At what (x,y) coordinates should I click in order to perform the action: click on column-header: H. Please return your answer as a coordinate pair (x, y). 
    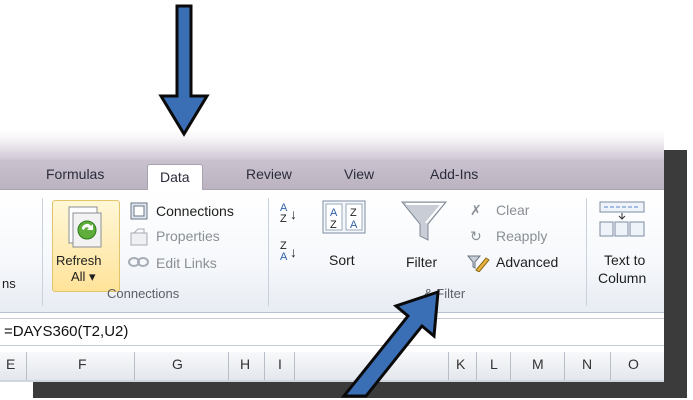
    Looking at the image, I should click on (245, 364).